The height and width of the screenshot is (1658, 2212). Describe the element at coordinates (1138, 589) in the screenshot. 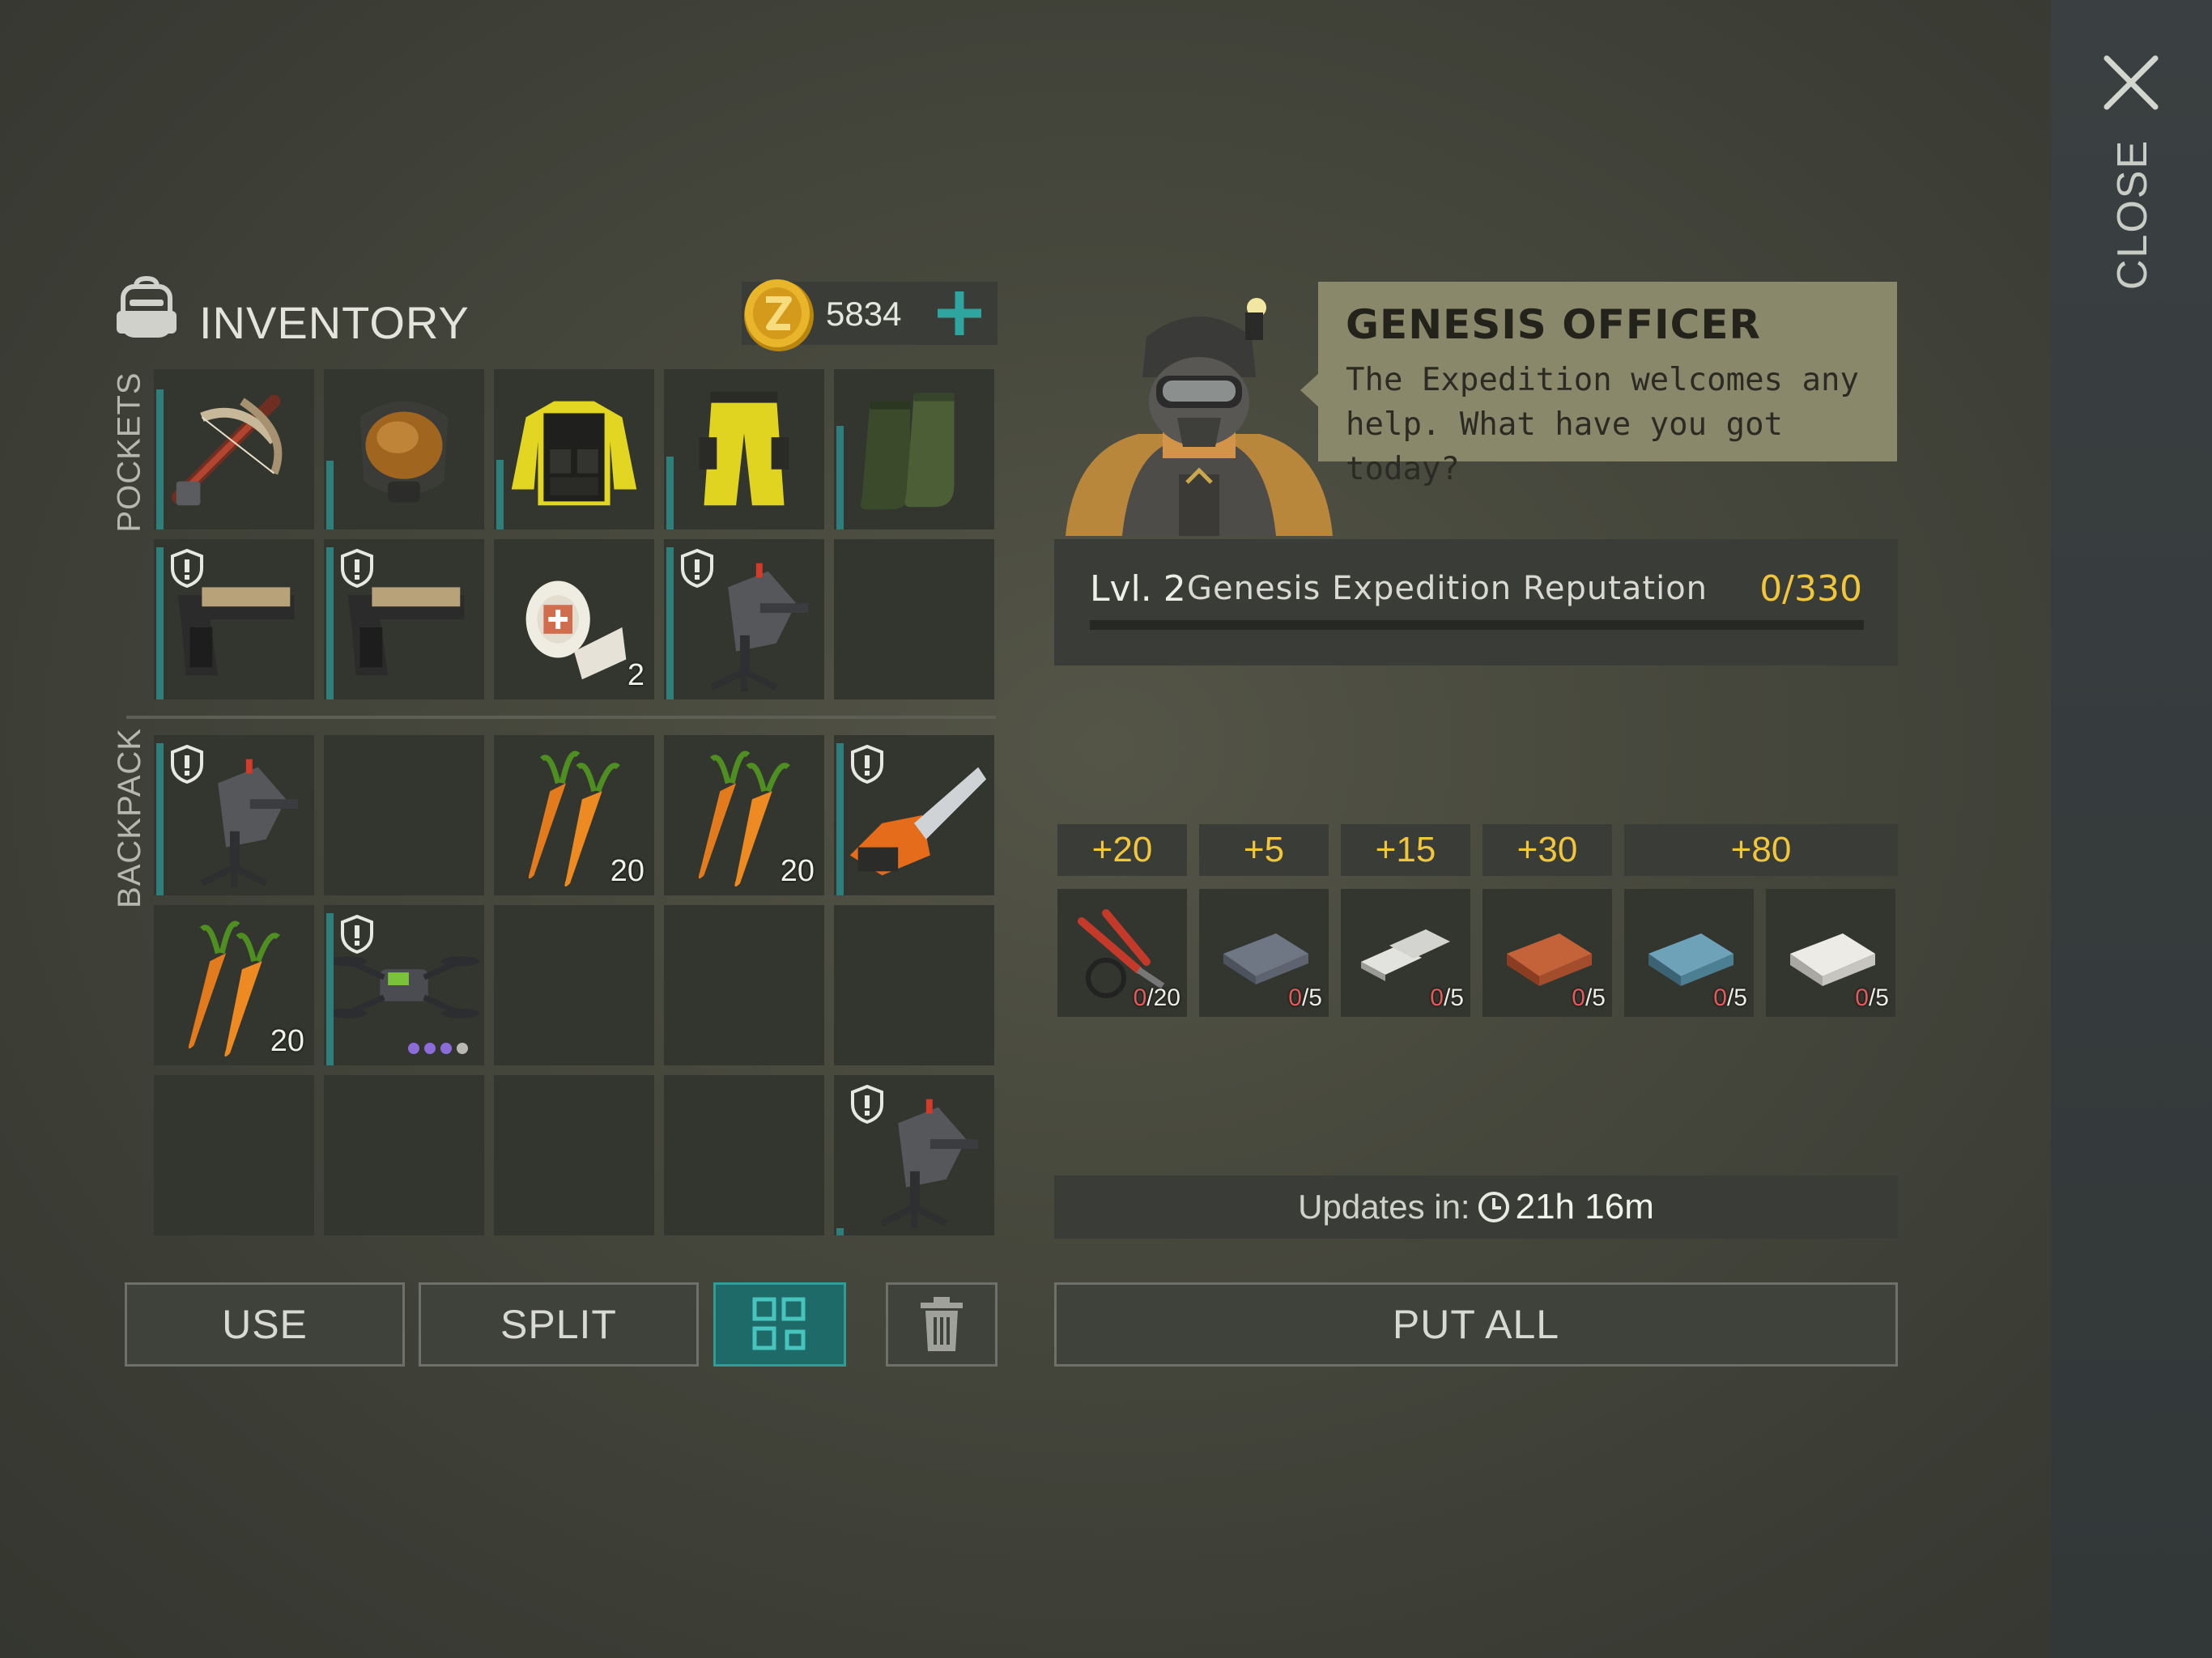

I see `reputation-level: Lvl. 2` at that location.